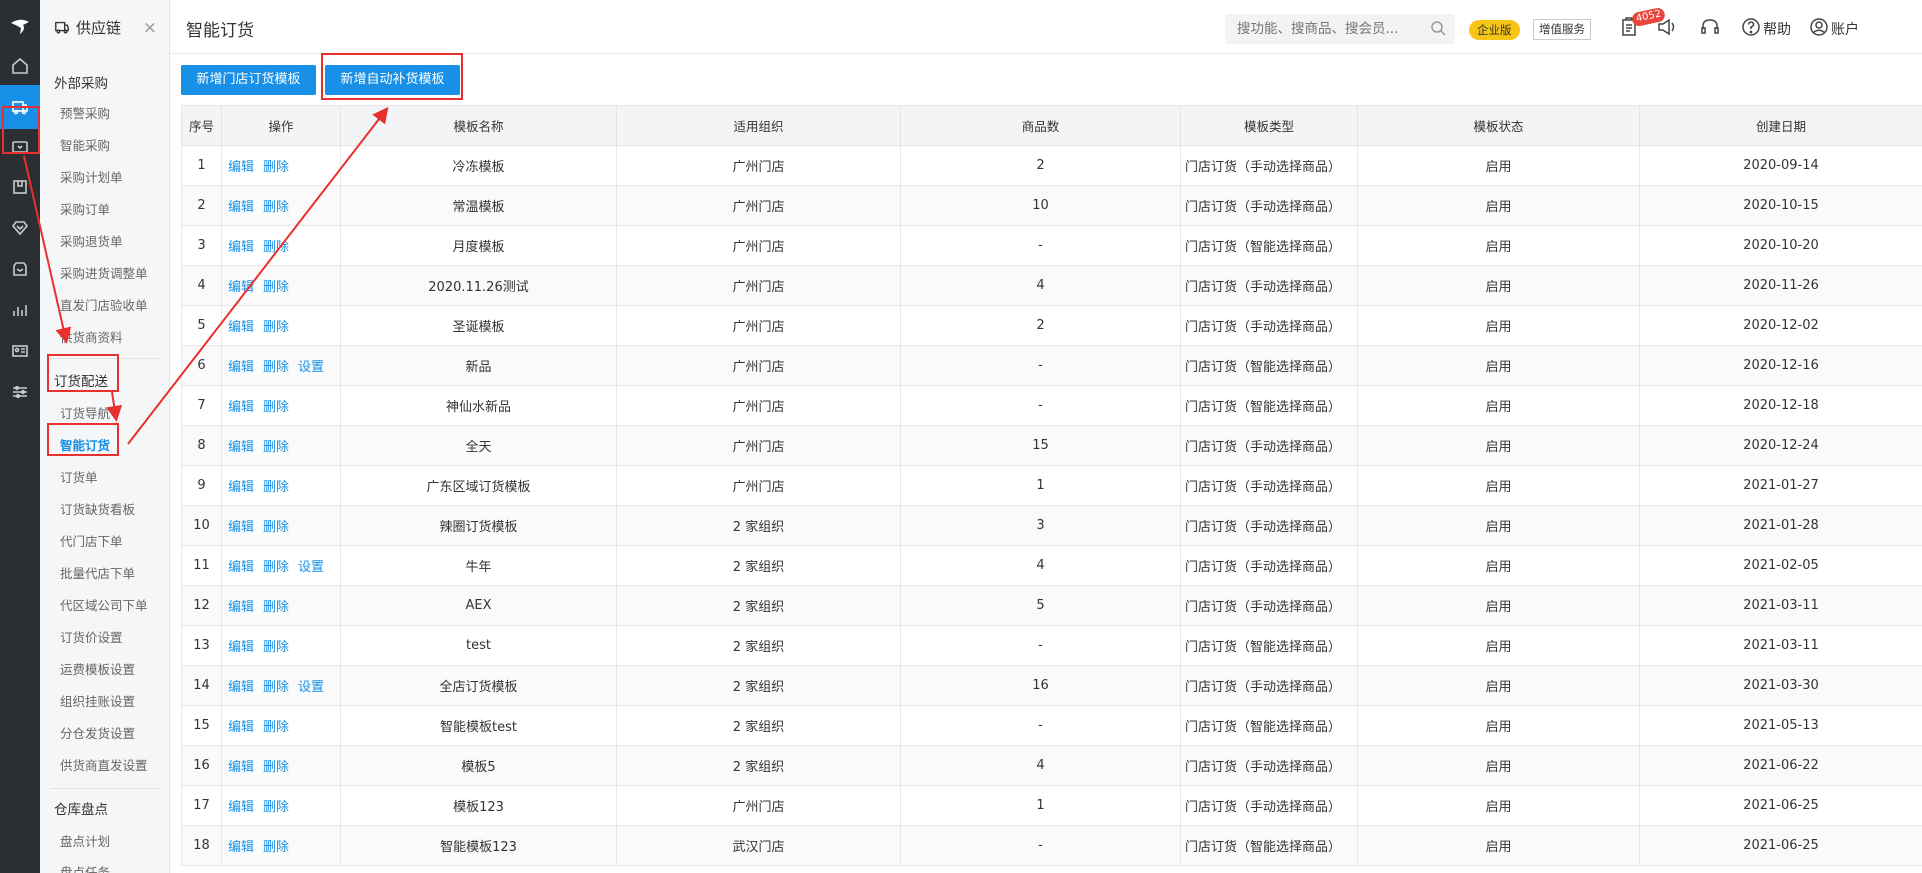 The width and height of the screenshot is (1922, 873). I want to click on help-link: 帮助, so click(1777, 29).